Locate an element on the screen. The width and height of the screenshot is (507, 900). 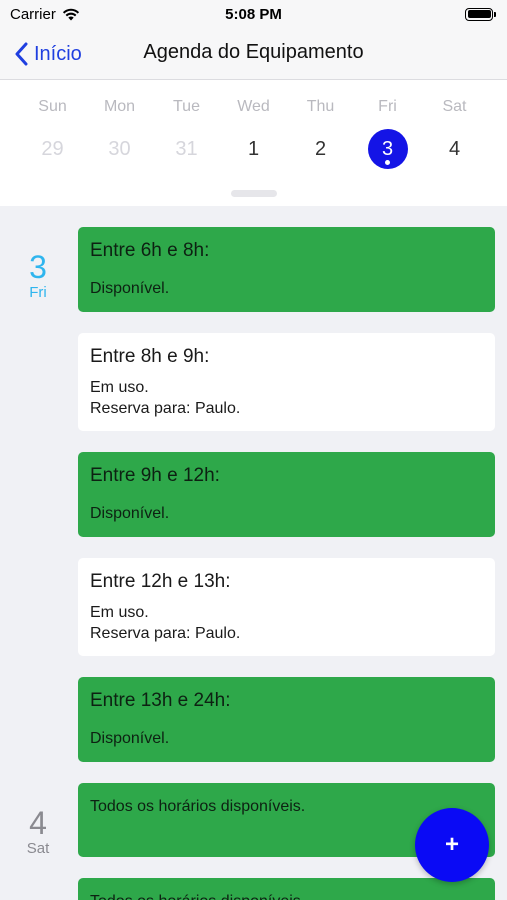
day-name: Mon is located at coordinates (119, 106).